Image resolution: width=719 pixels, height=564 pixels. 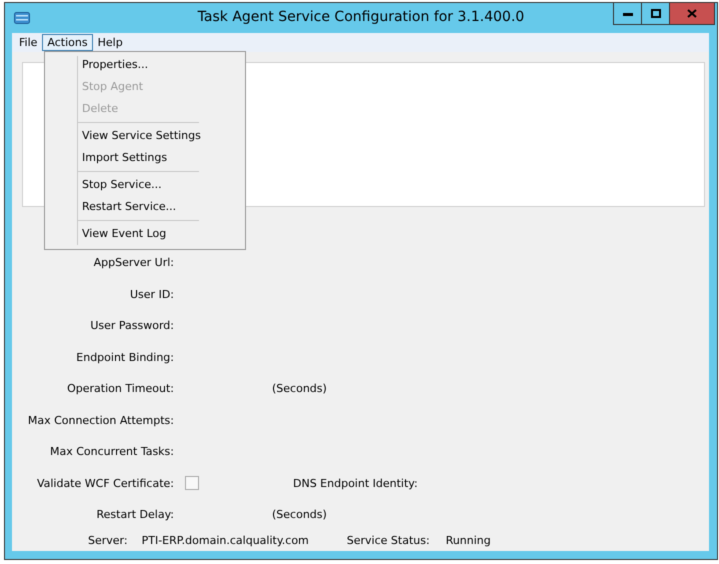 What do you see at coordinates (468, 540) in the screenshot?
I see `service-status: Running` at bounding box center [468, 540].